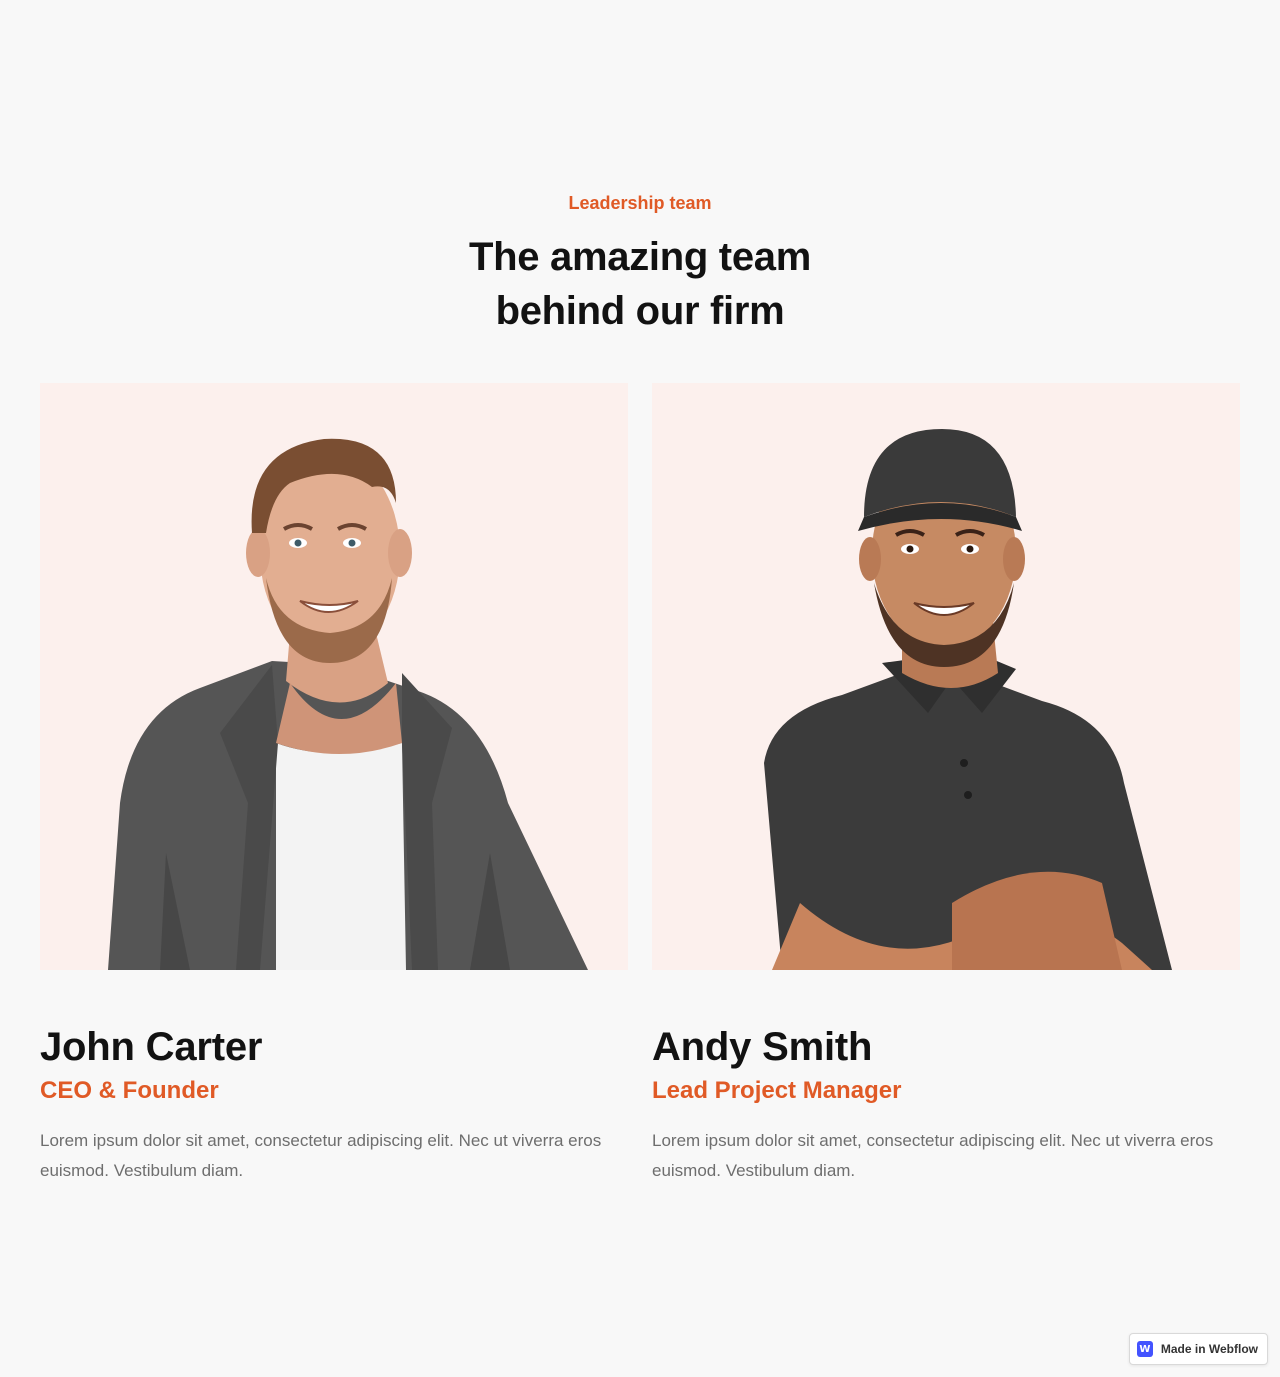 This screenshot has height=1377, width=1280. What do you see at coordinates (348, 704) in the screenshot?
I see `portrait-illustration-john-carter` at bounding box center [348, 704].